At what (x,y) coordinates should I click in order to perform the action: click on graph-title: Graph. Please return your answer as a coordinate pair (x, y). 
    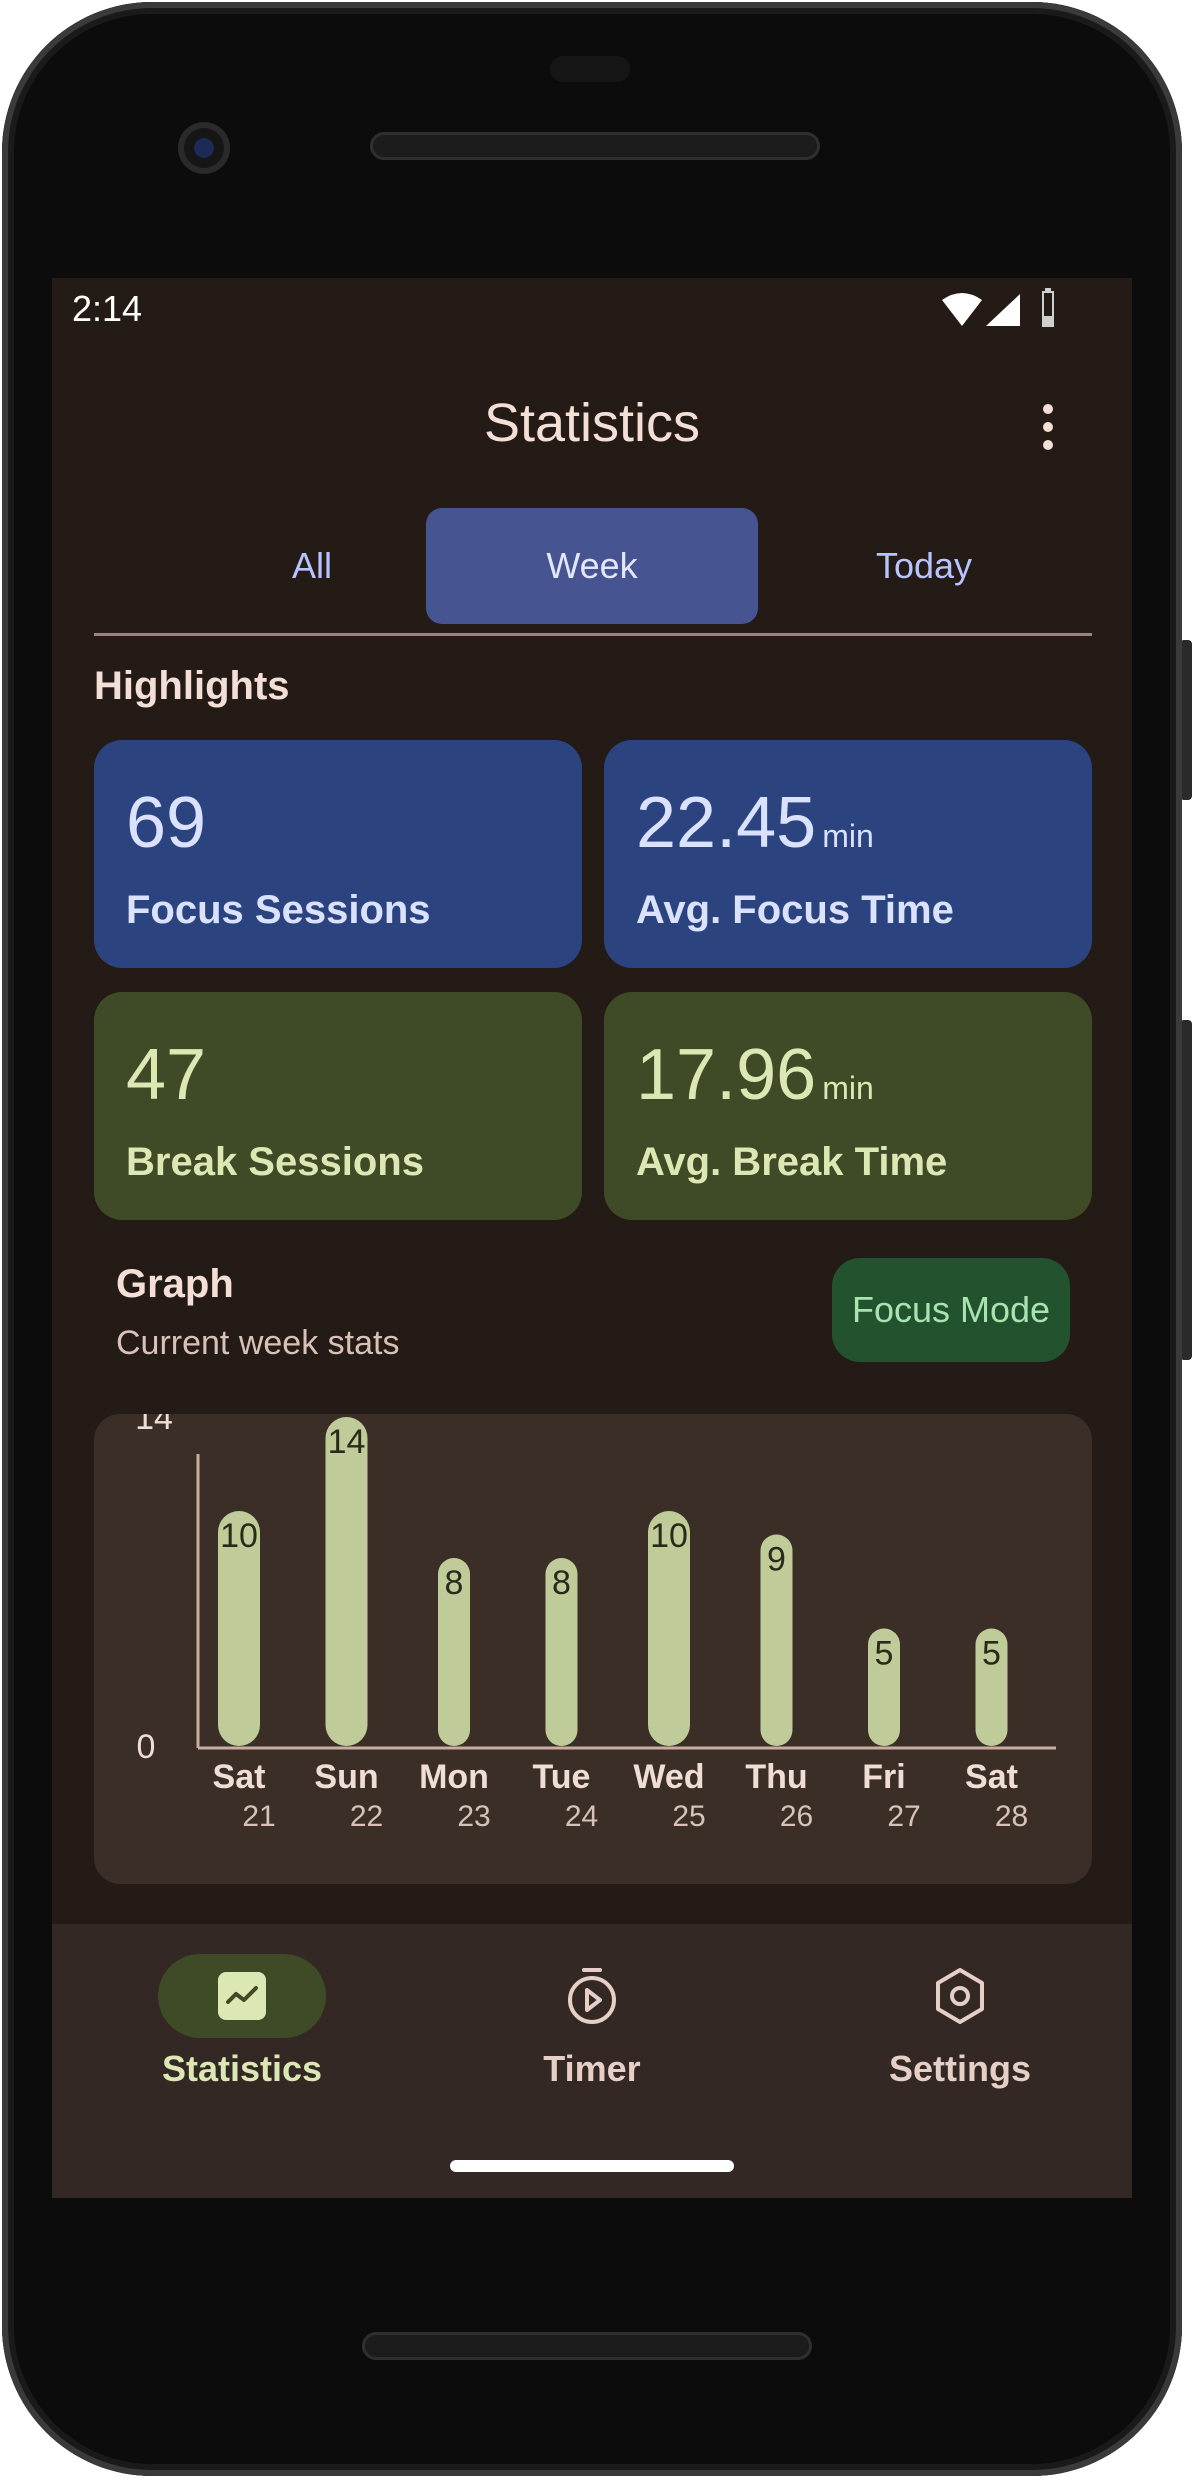
    Looking at the image, I should click on (175, 1284).